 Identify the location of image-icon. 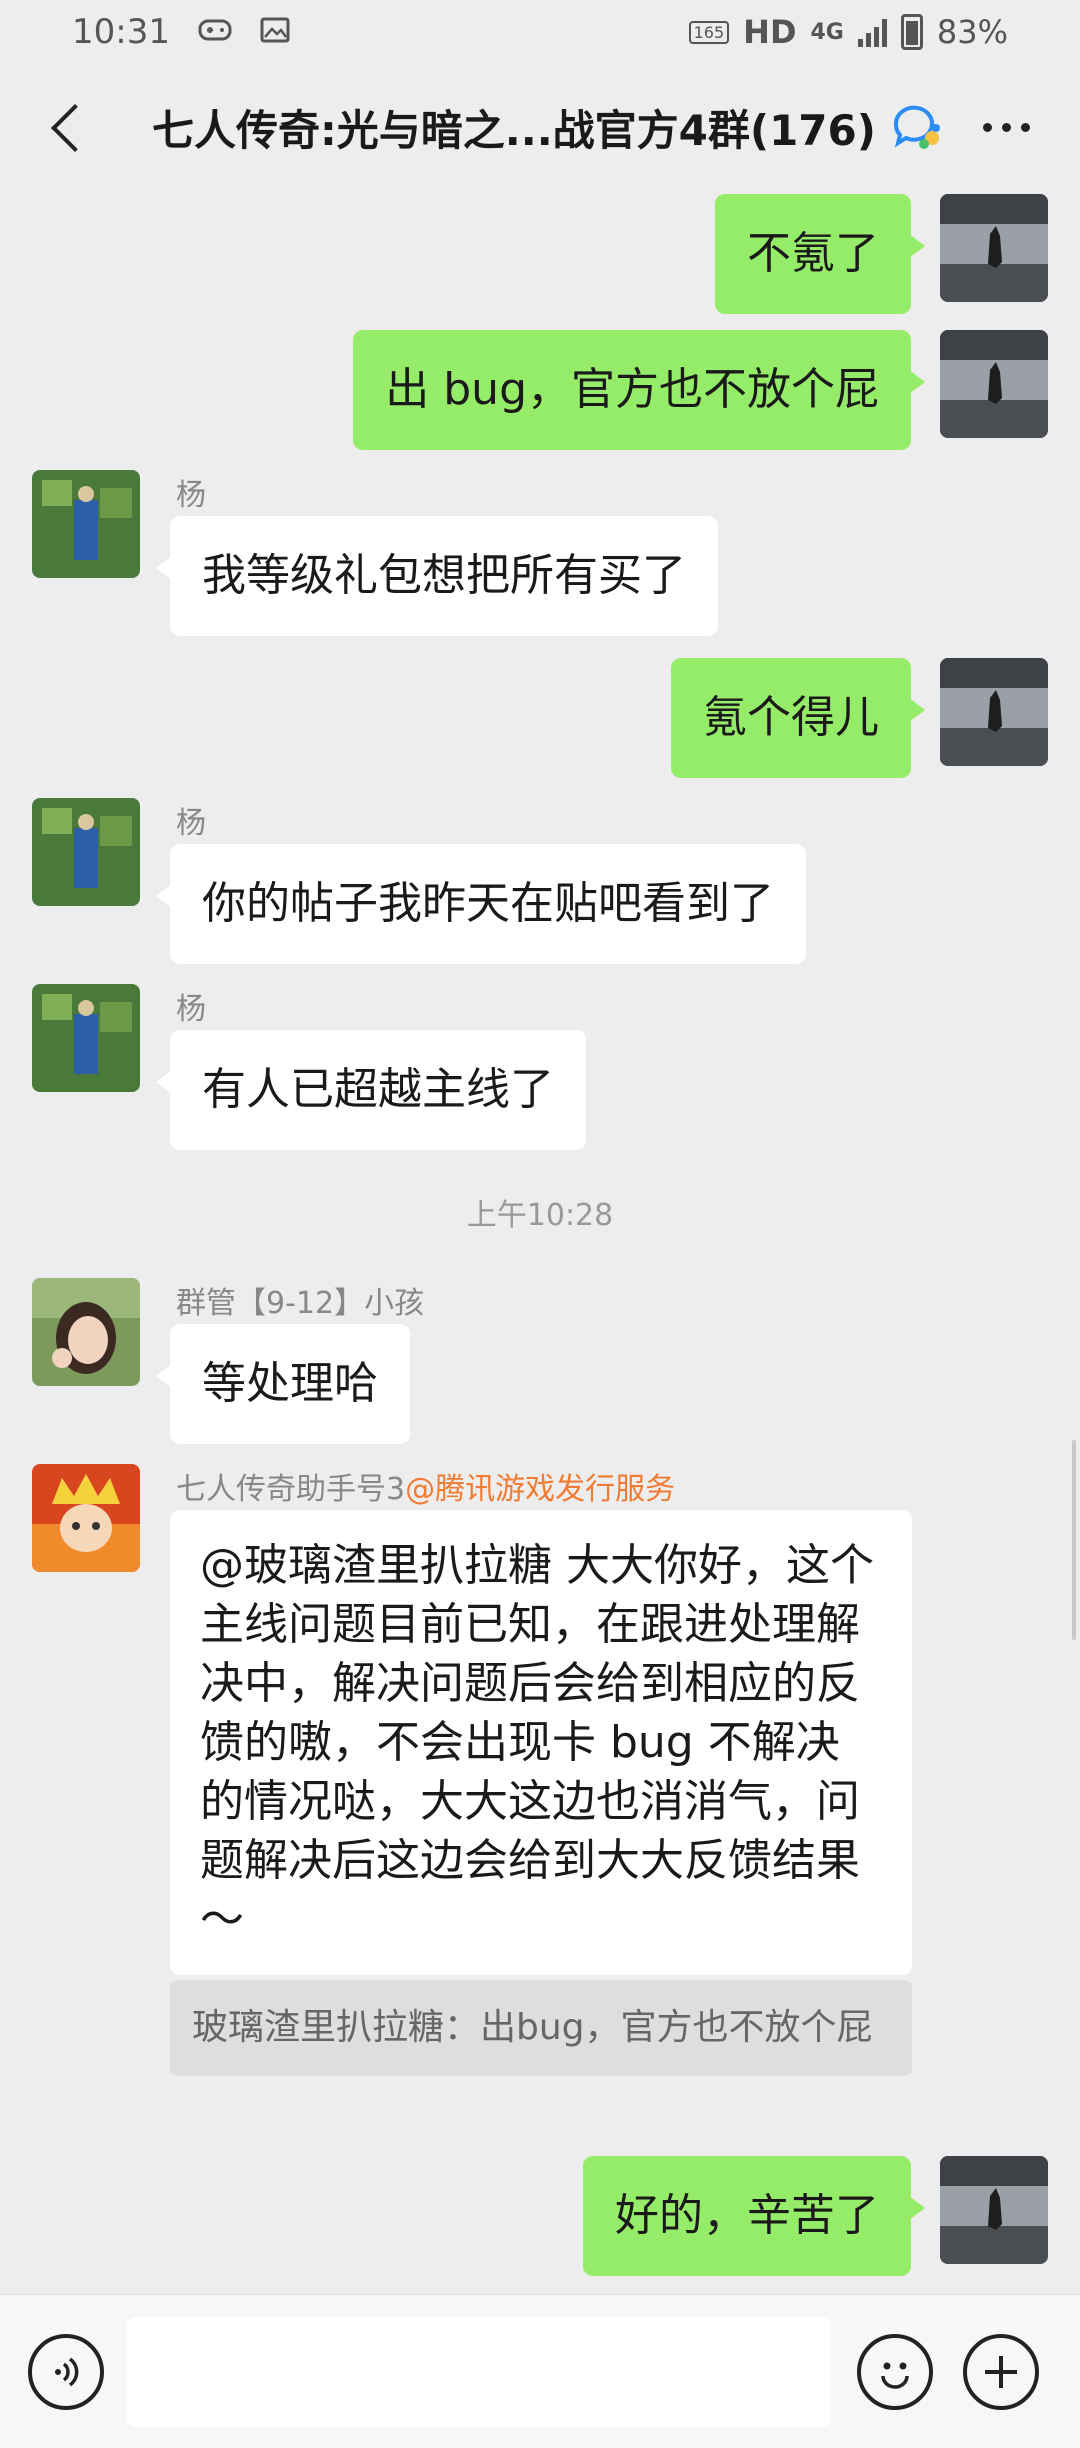
(275, 32).